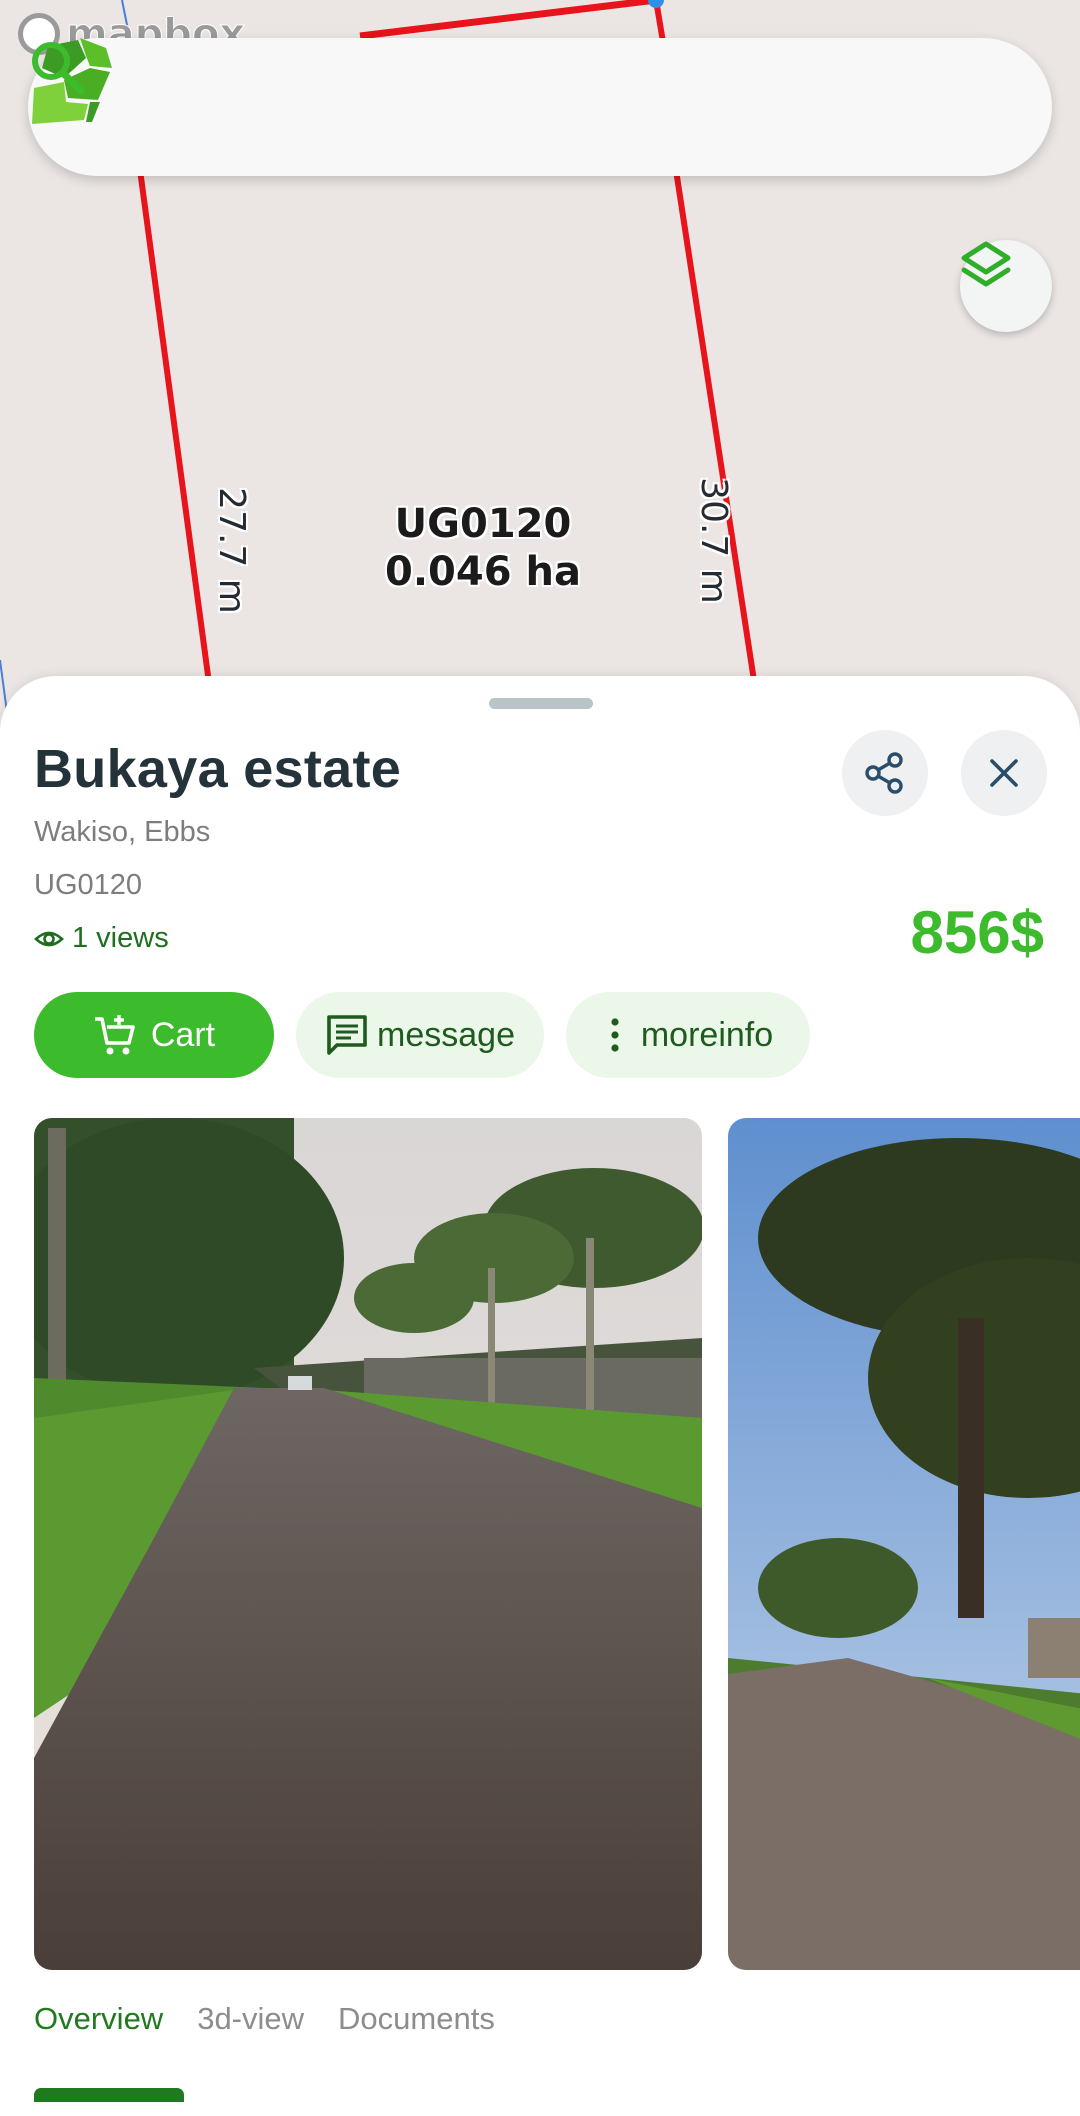 Image resolution: width=1080 pixels, height=2116 pixels. I want to click on listing-code: UG0120, so click(88, 885).